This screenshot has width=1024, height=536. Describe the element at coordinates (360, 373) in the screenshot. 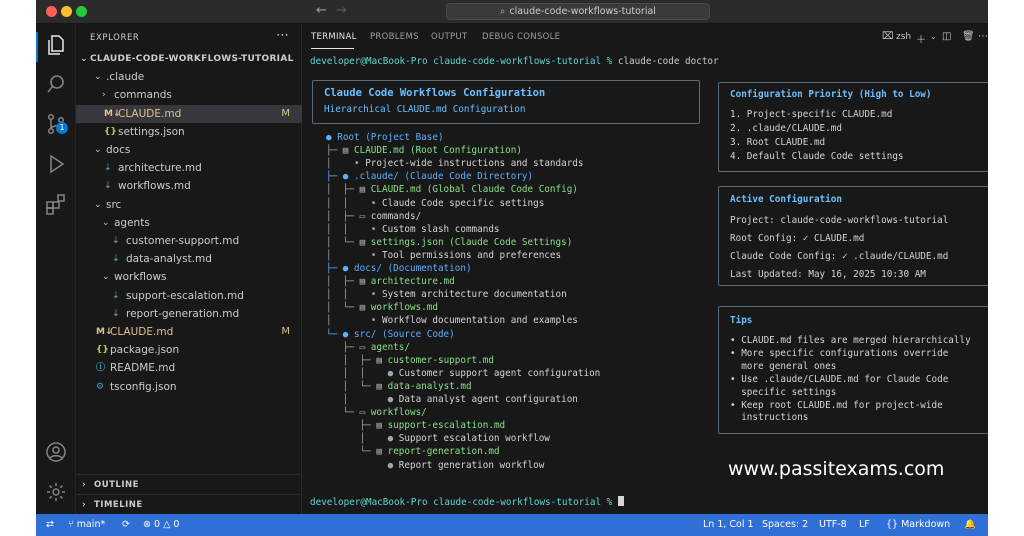

I see `tree-glyph: │ │ ●` at that location.